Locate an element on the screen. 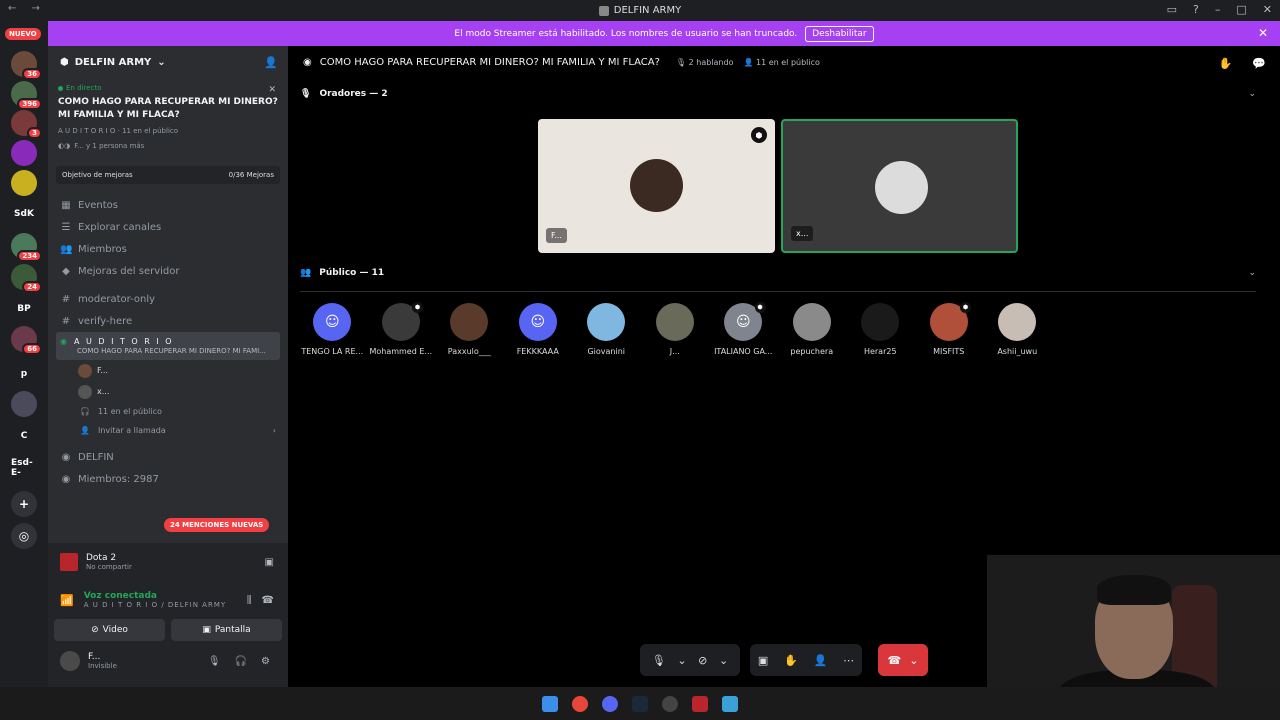  invite-icon: 👤 is located at coordinates (821, 660).